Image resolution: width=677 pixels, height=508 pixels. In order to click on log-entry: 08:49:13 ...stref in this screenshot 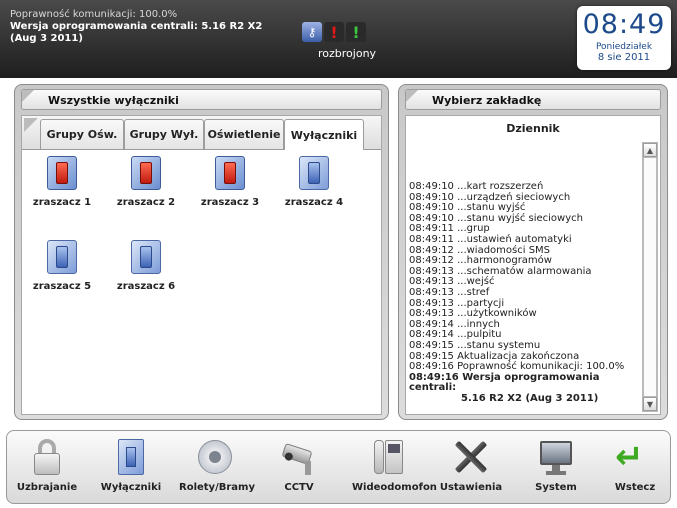, I will do `click(449, 292)`.